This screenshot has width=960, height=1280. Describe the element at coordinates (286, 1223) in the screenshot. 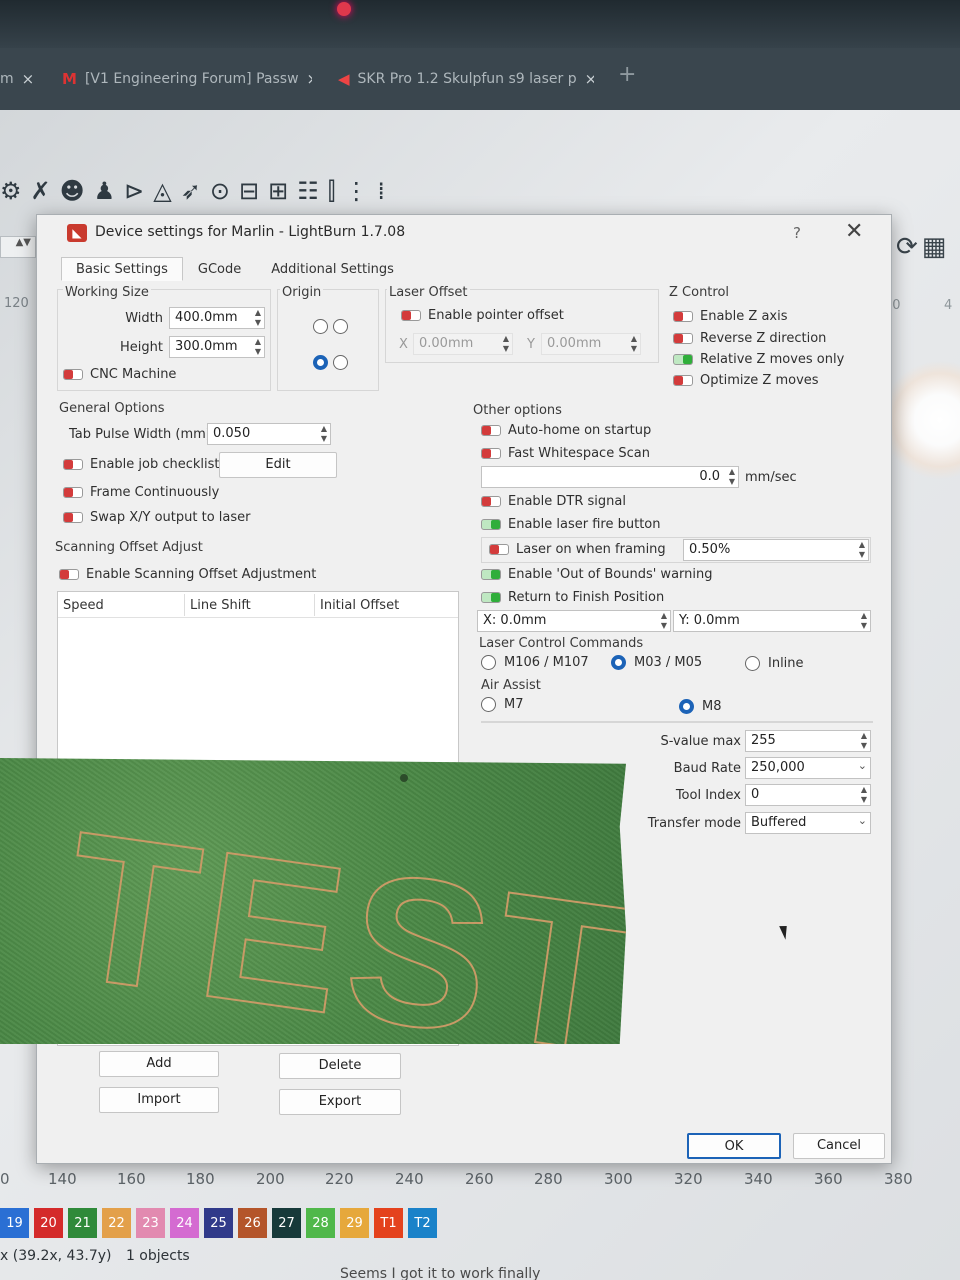

I see `layer-swatch: 27` at that location.